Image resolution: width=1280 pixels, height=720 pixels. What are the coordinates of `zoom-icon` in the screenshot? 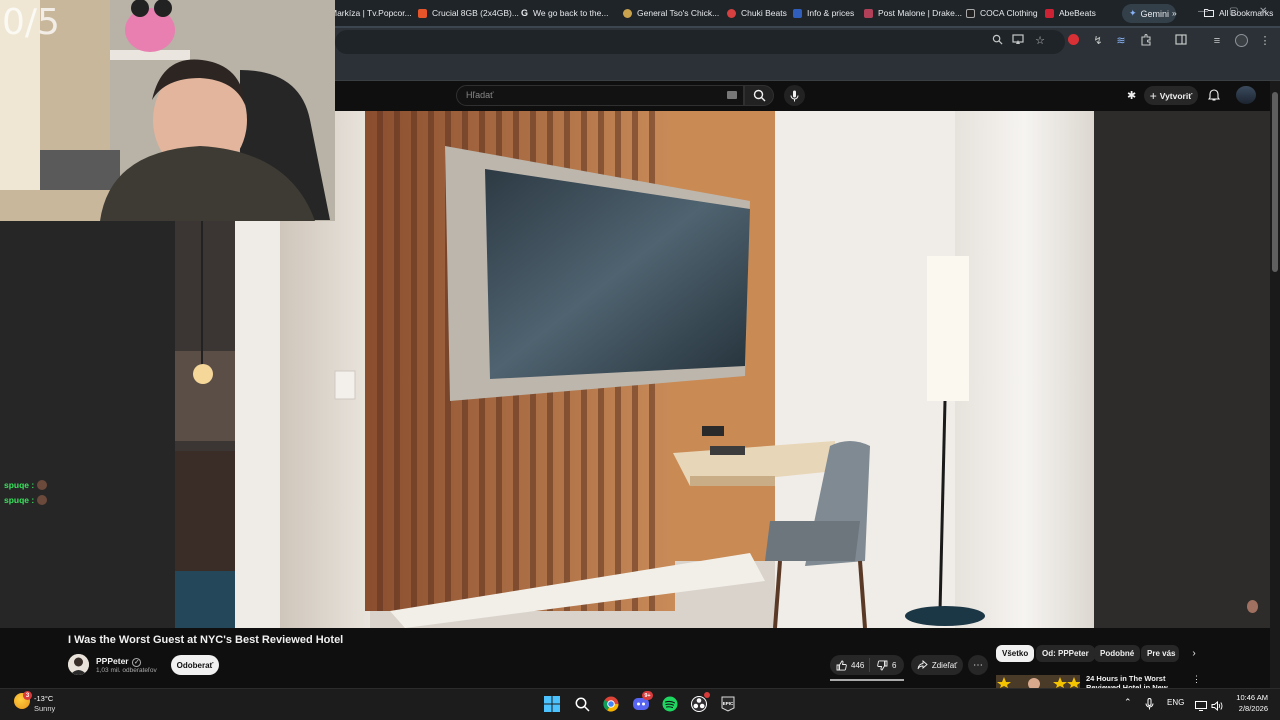 It's located at (997, 41).